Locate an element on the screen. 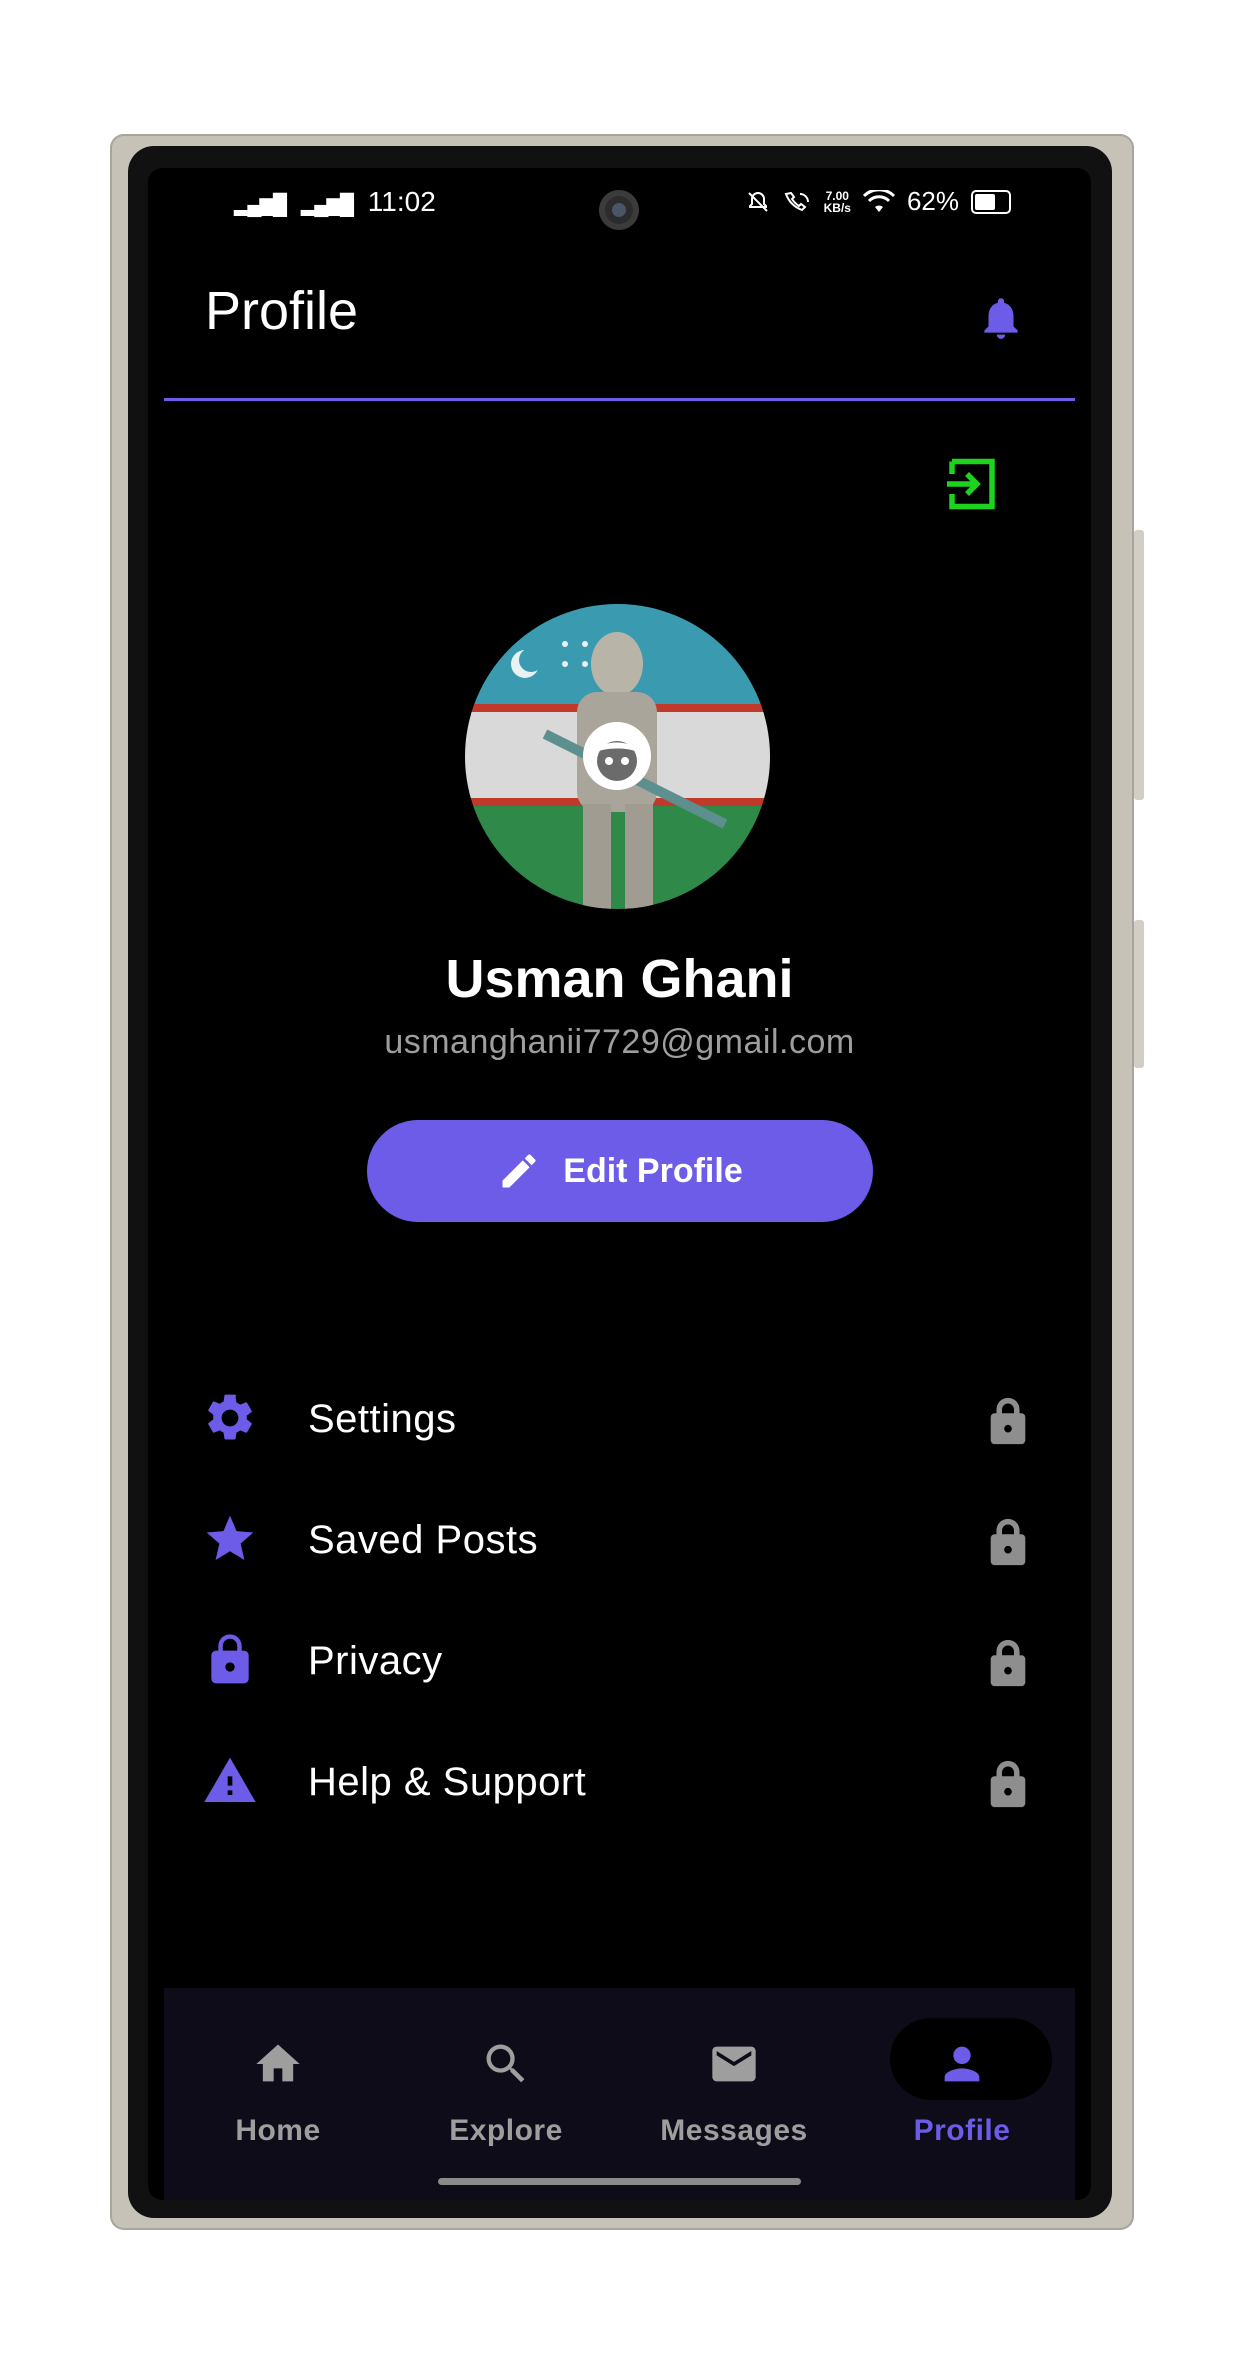 This screenshot has height=2359, width=1245. battery-icon is located at coordinates (991, 201).